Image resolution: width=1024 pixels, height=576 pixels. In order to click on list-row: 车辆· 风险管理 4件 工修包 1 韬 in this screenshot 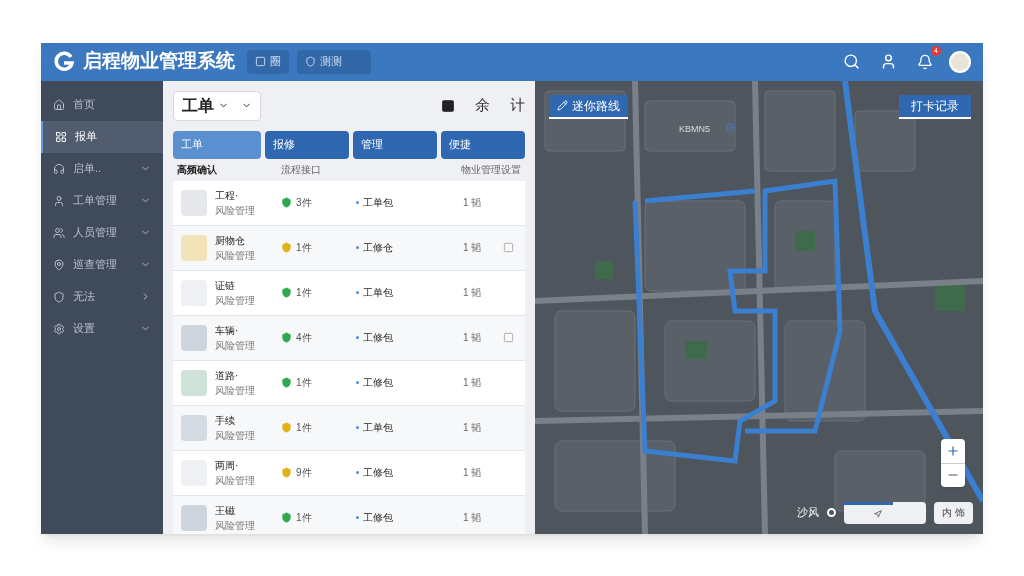, I will do `click(349, 338)`.